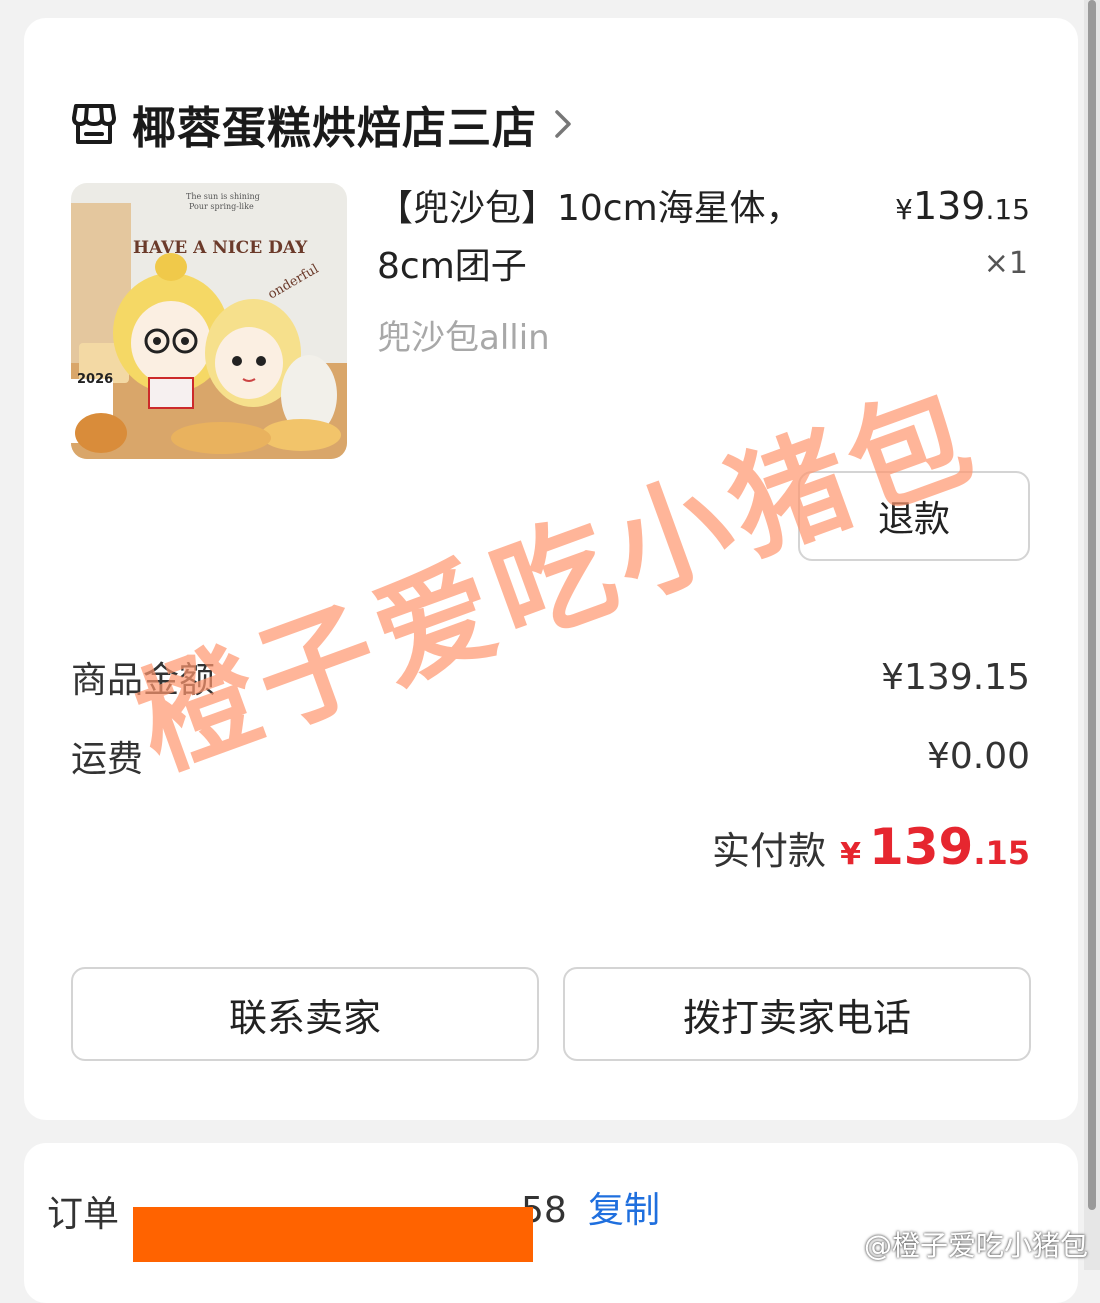  Describe the element at coordinates (955, 677) in the screenshot. I see `goods-amount-value: ¥139.15` at that location.